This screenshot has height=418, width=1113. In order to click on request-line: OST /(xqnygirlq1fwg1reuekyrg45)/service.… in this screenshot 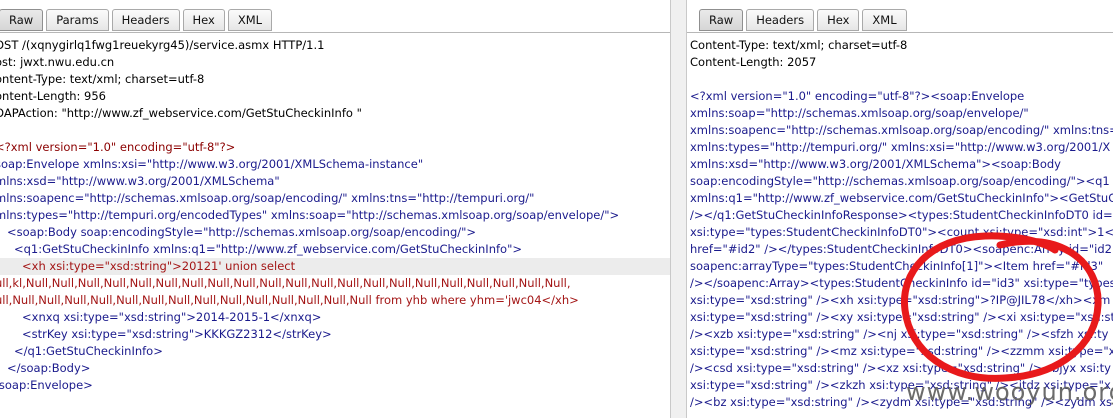, I will do `click(162, 45)`.